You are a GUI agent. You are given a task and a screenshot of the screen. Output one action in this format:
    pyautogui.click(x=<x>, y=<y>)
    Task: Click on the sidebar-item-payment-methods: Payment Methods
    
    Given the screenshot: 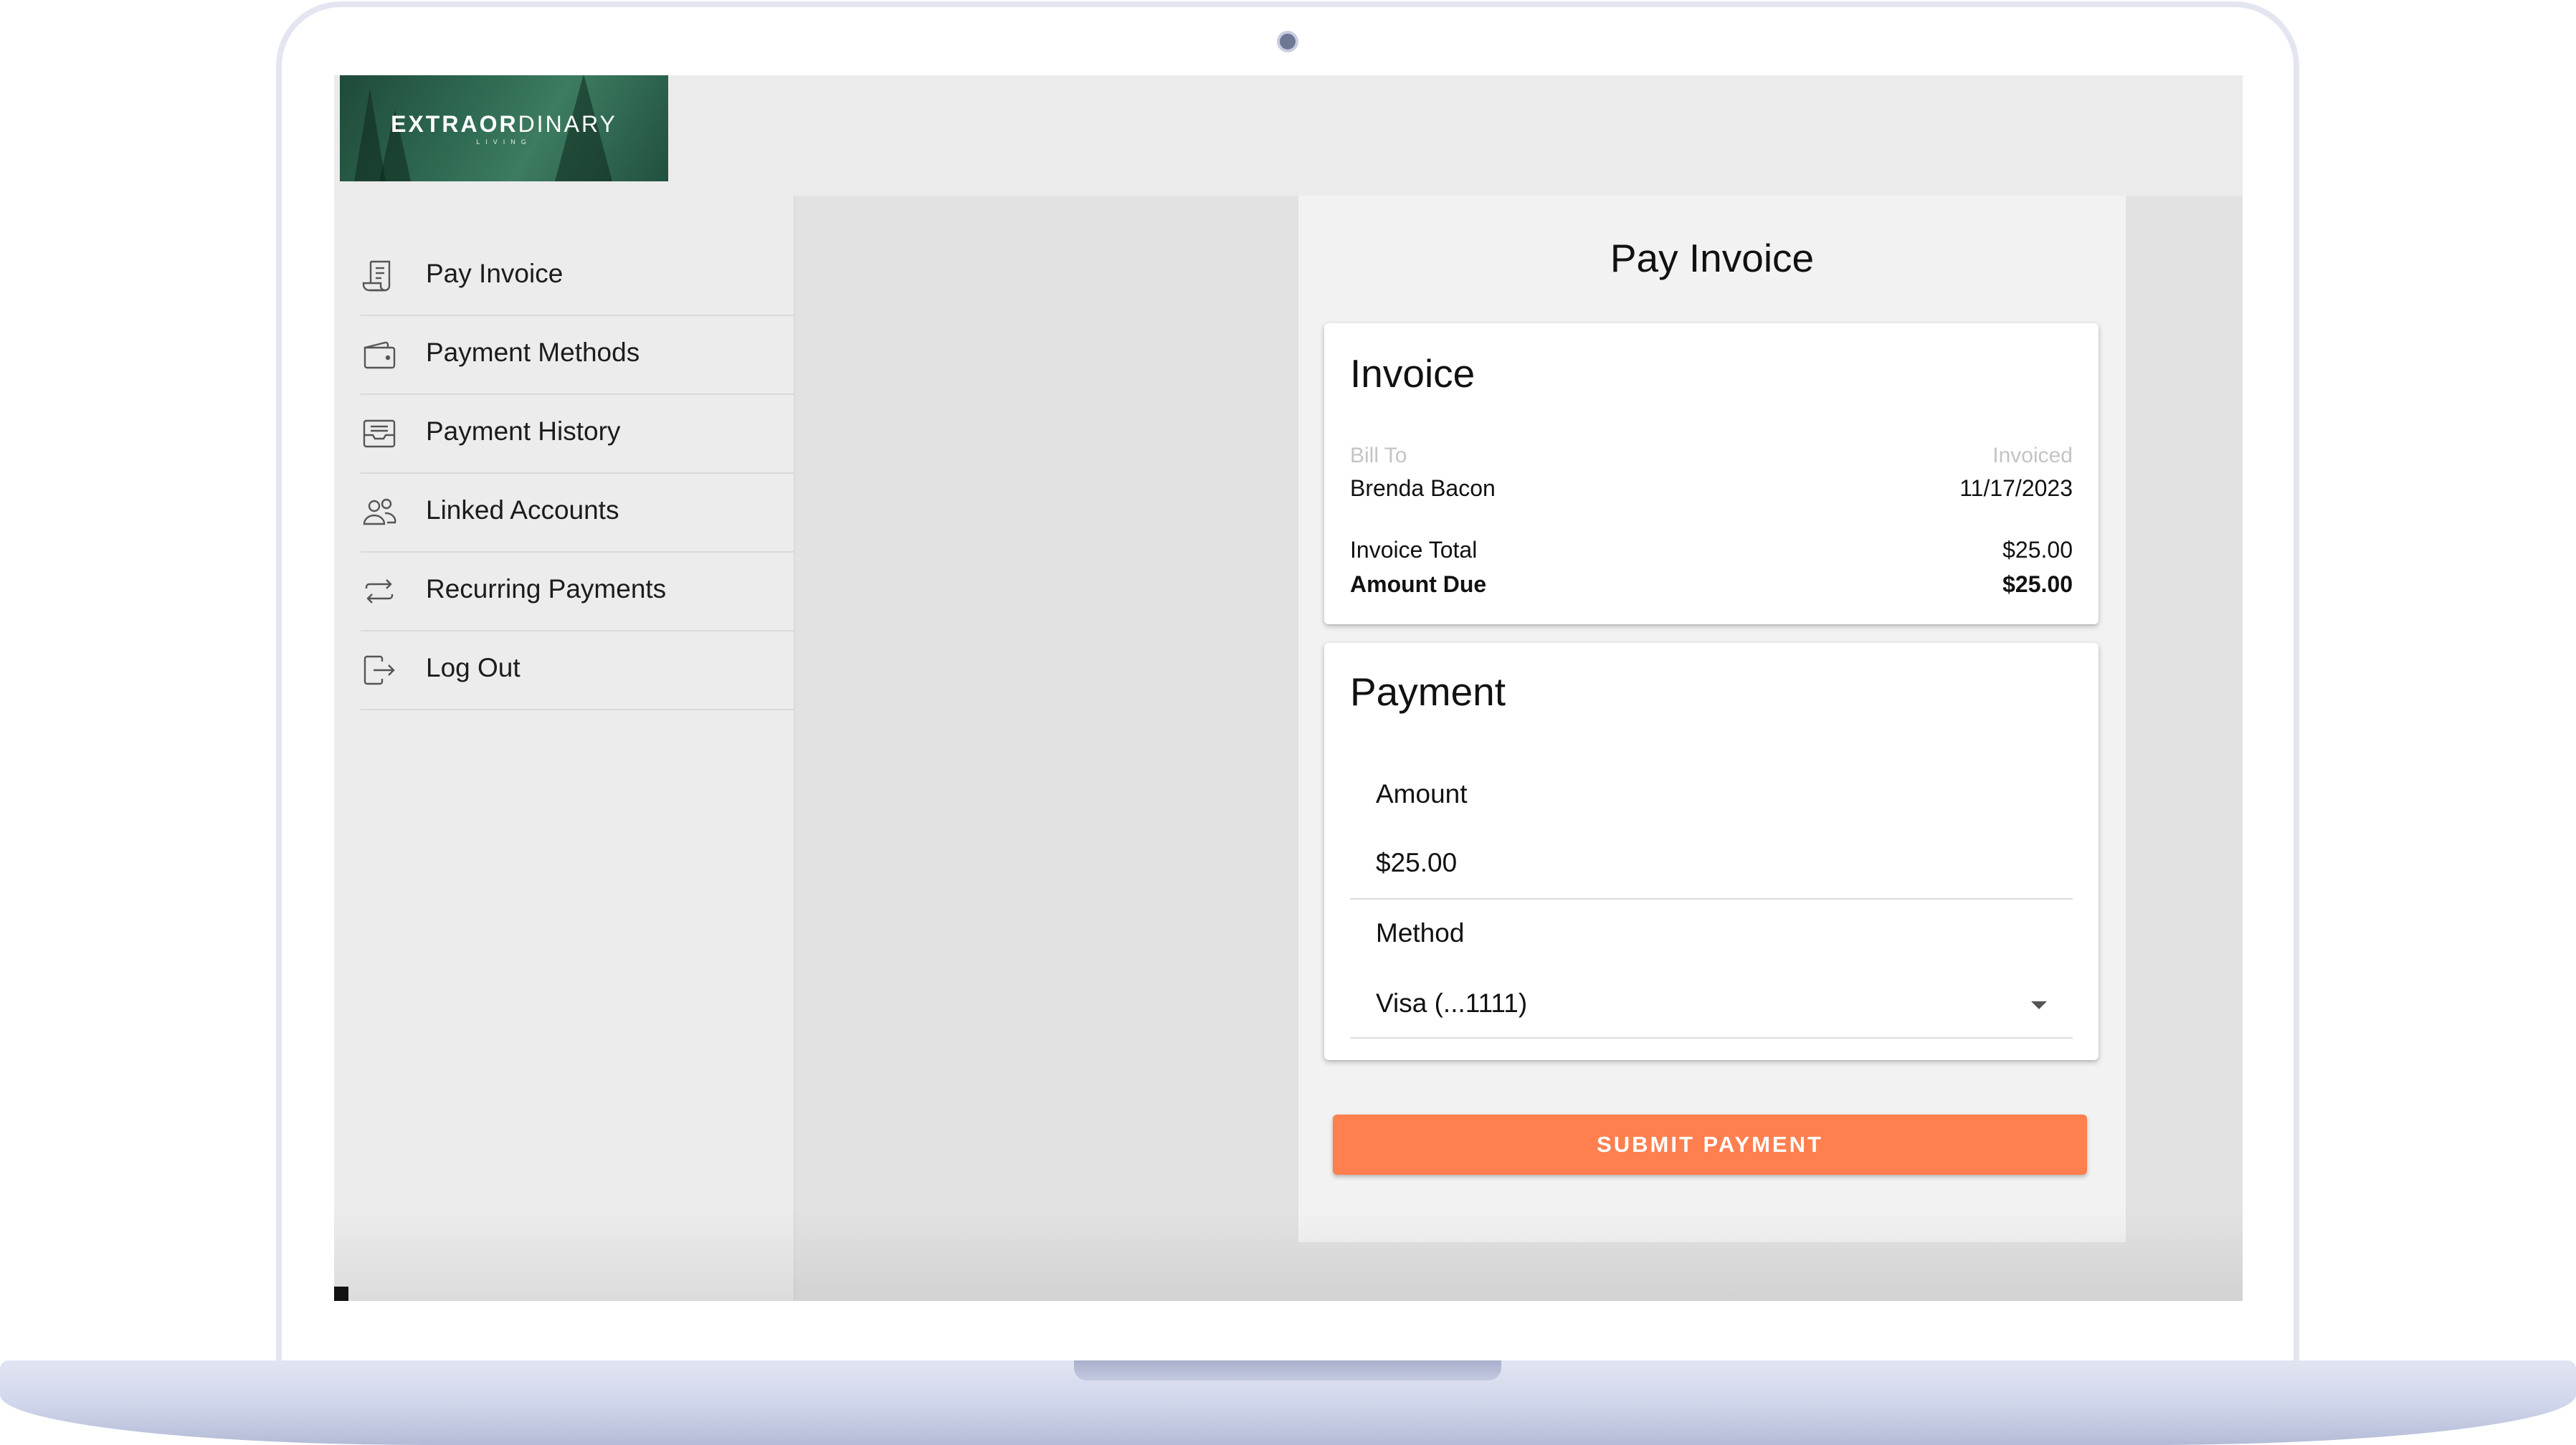 What is the action you would take?
    pyautogui.click(x=578, y=355)
    